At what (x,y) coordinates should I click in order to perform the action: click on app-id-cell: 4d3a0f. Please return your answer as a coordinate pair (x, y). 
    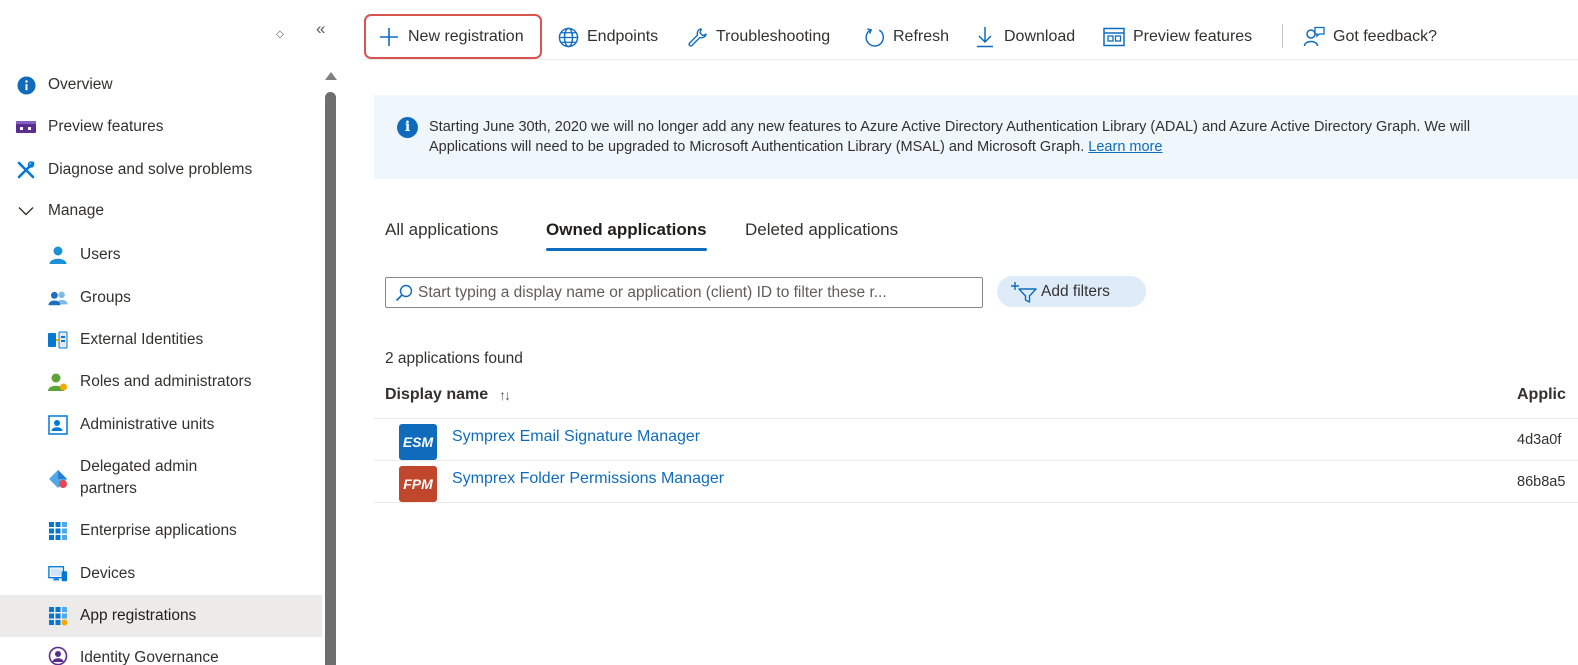
    Looking at the image, I should click on (1539, 440).